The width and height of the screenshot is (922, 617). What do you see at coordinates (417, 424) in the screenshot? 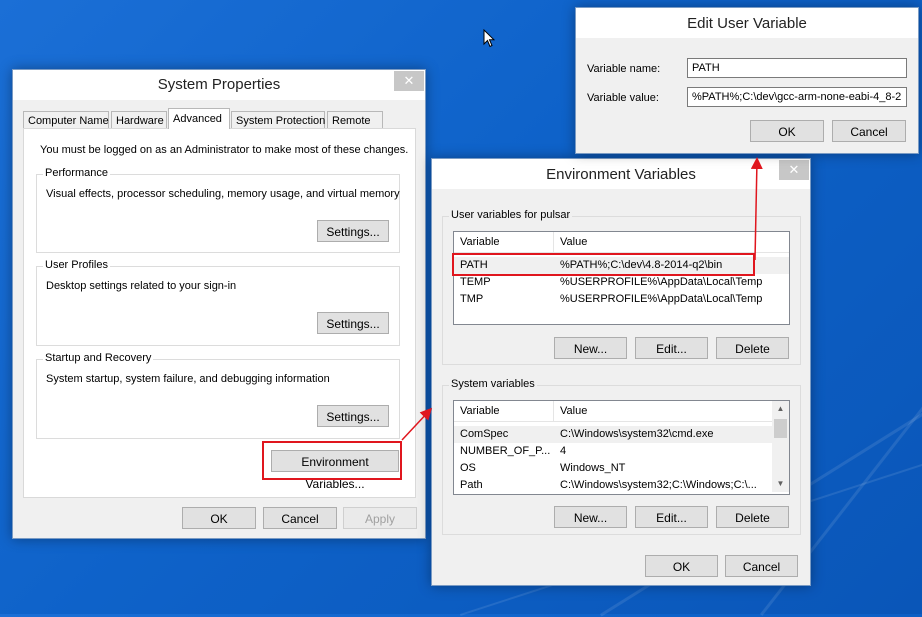
I see `arrow-to-environment-variables-window` at bounding box center [417, 424].